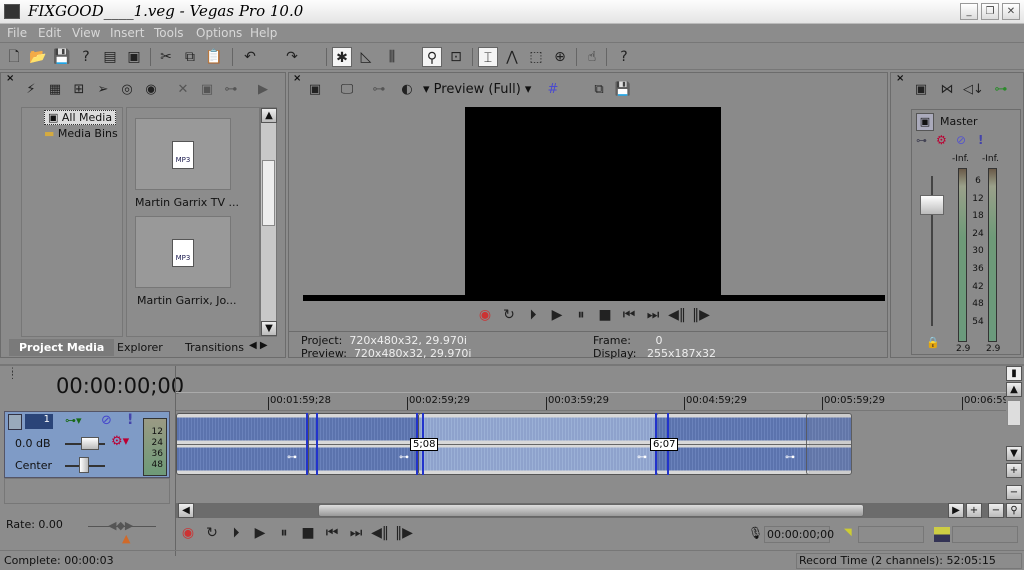 The image size is (1024, 570). Describe the element at coordinates (84, 465) in the screenshot. I see `pan-slider-handle` at that location.